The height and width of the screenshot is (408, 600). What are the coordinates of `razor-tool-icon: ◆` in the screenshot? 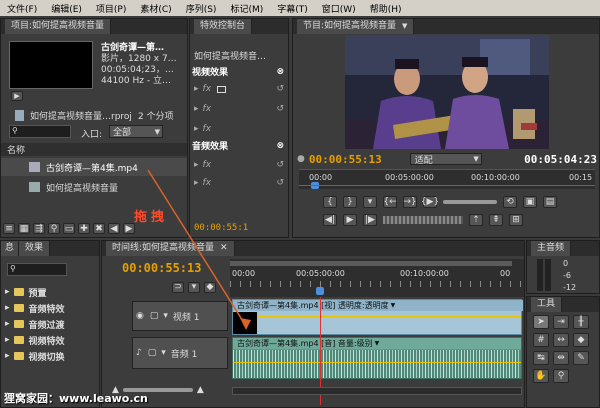 It's located at (581, 340).